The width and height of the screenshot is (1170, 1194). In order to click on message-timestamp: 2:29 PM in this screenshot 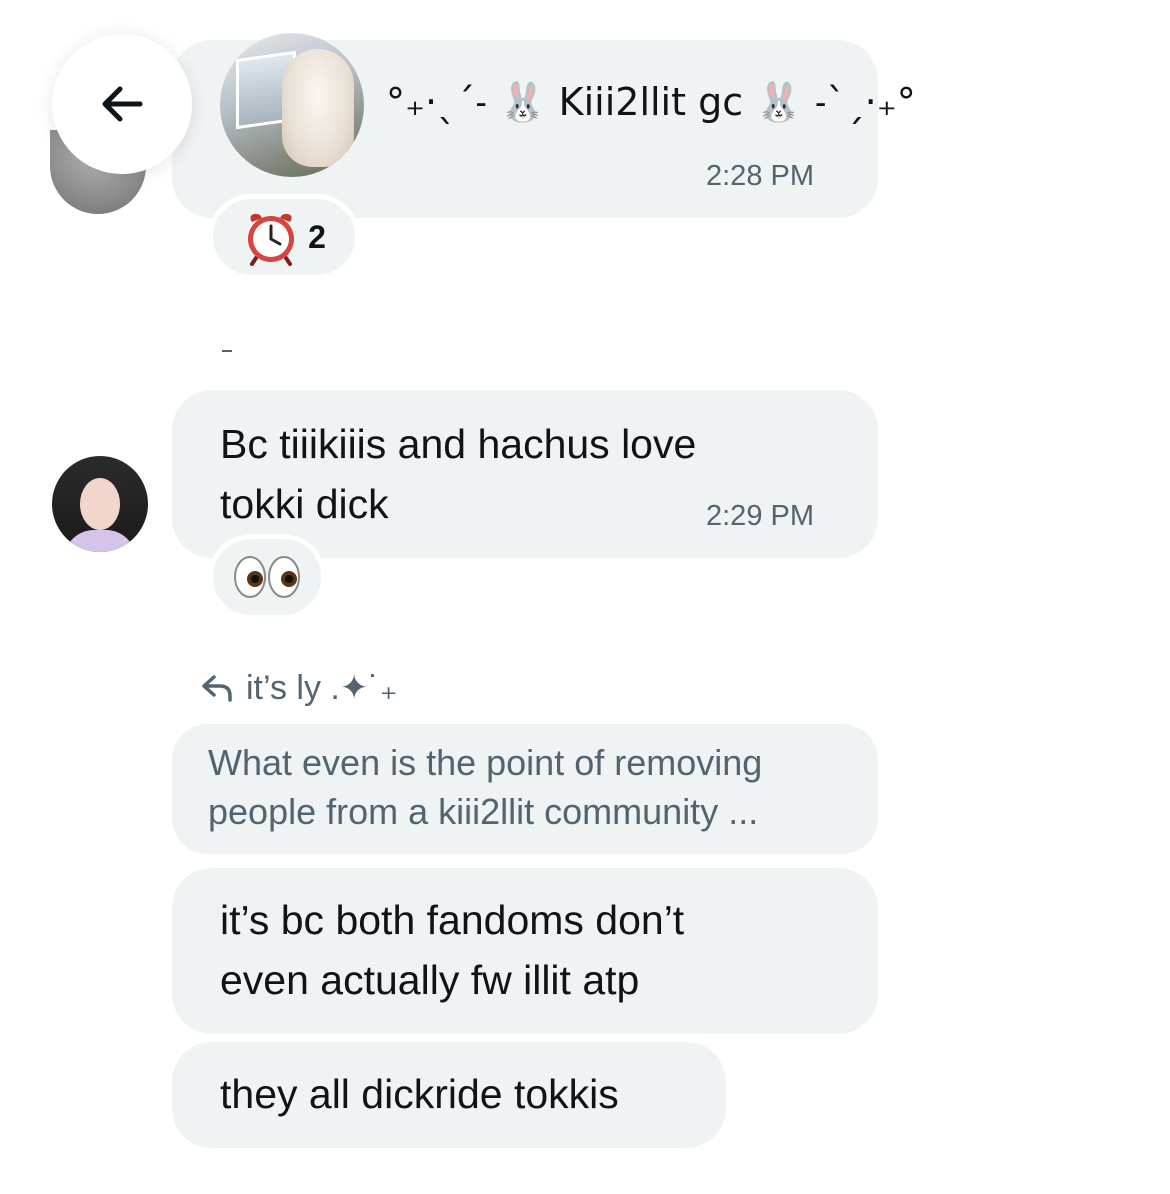, I will do `click(760, 516)`.